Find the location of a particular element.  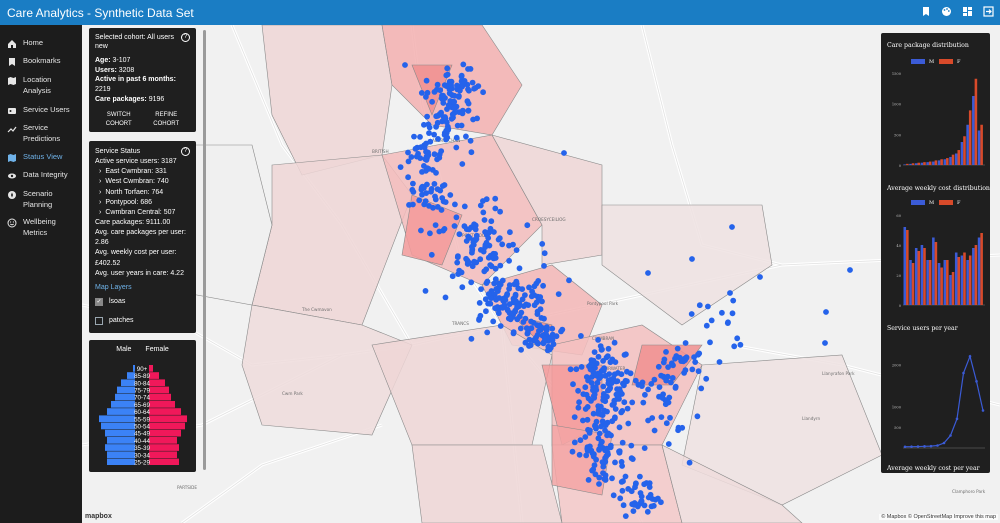

mapbox-logo: mapbox is located at coordinates (98, 516).